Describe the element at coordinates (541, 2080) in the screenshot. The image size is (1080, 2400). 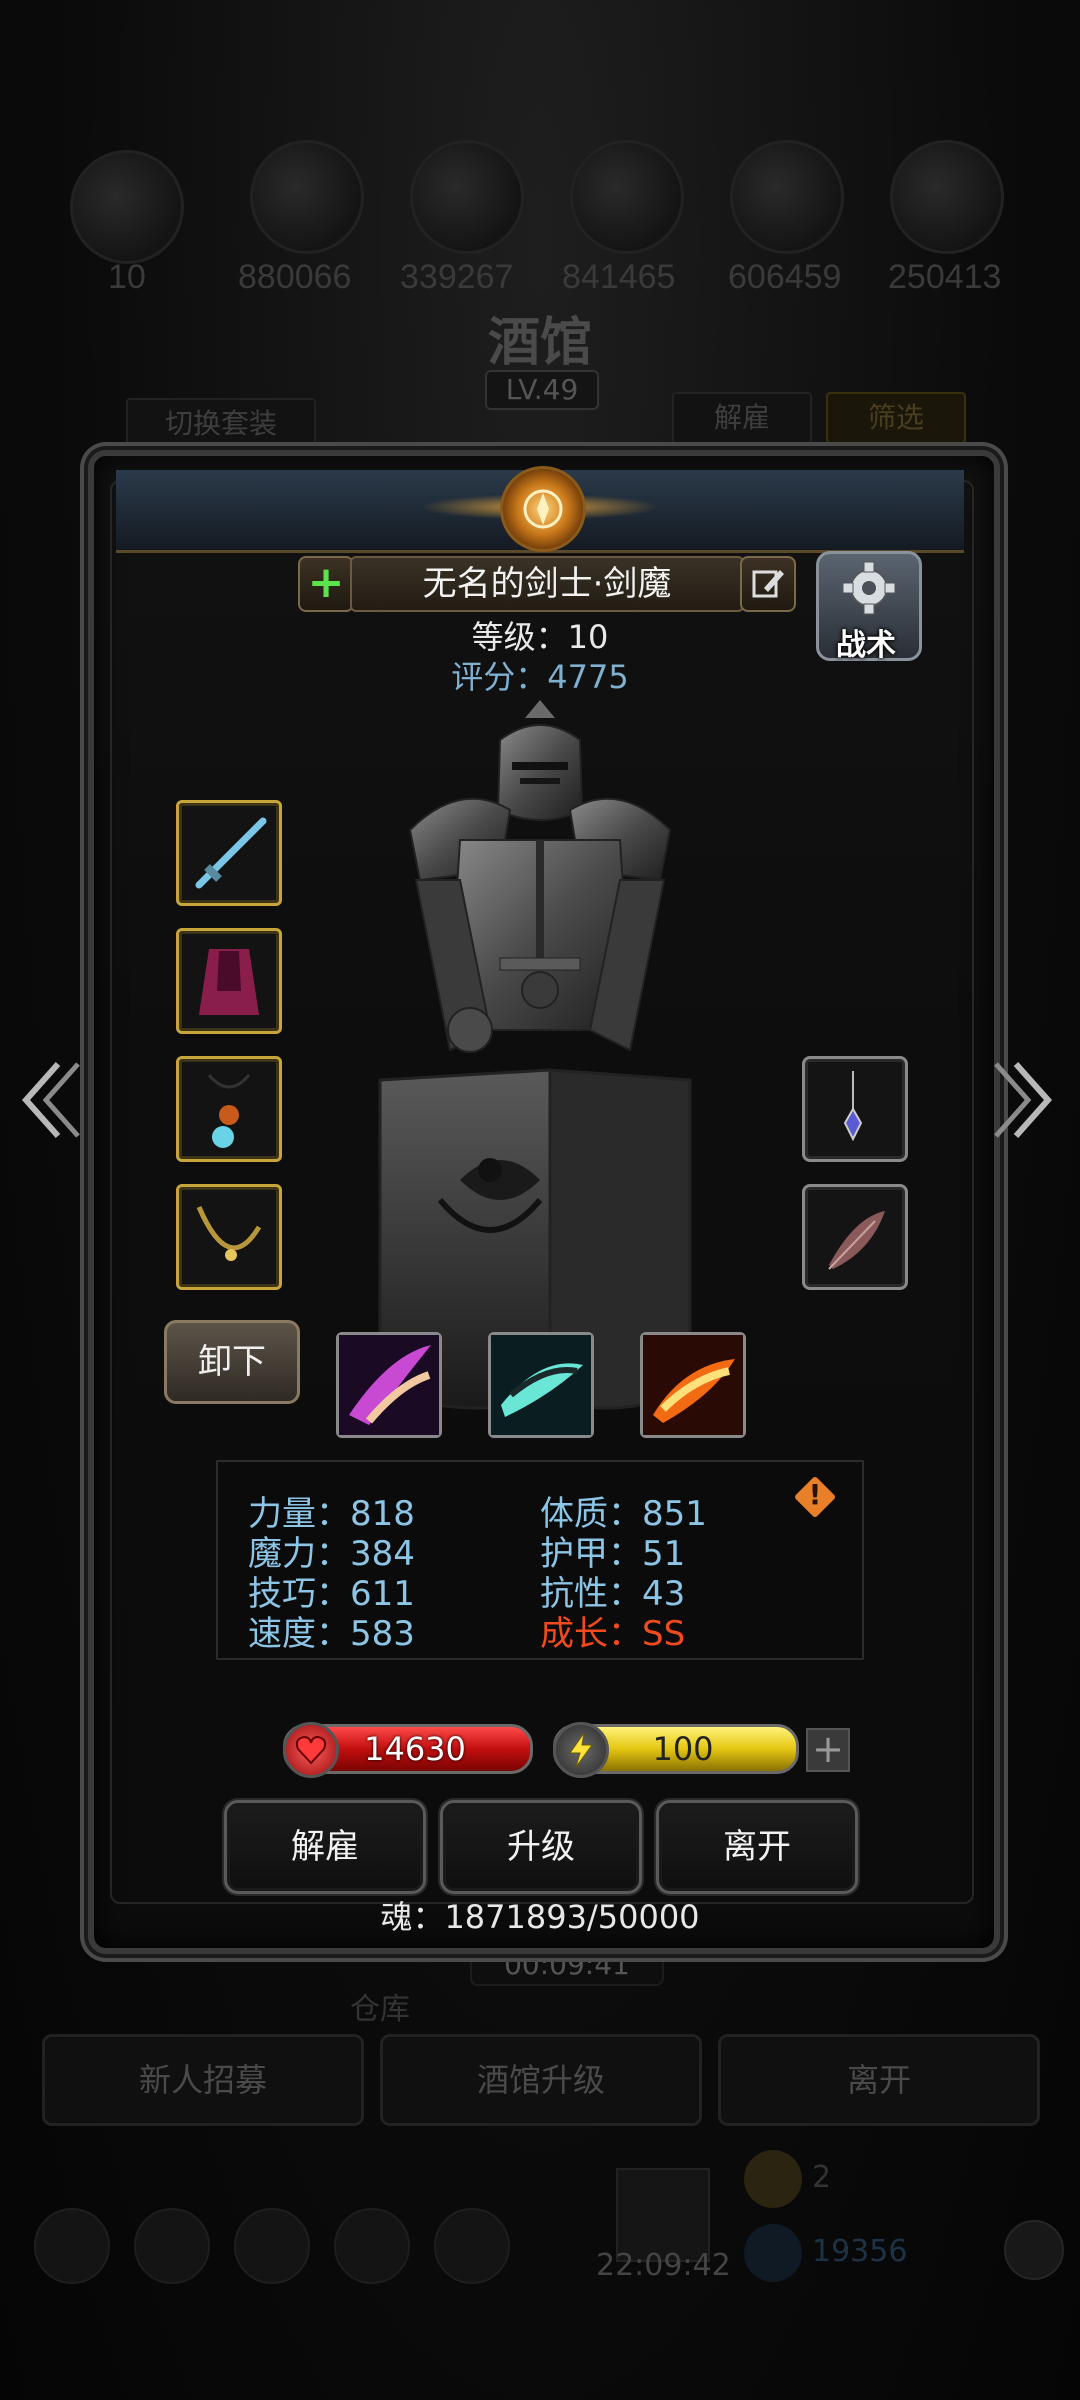
I see `upgrade-tavern-button: 酒馆升级` at that location.